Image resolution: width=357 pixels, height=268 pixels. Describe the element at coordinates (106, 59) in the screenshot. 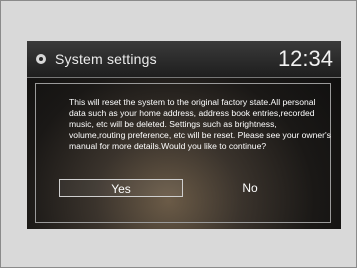

I see `screen-title: System settings` at that location.